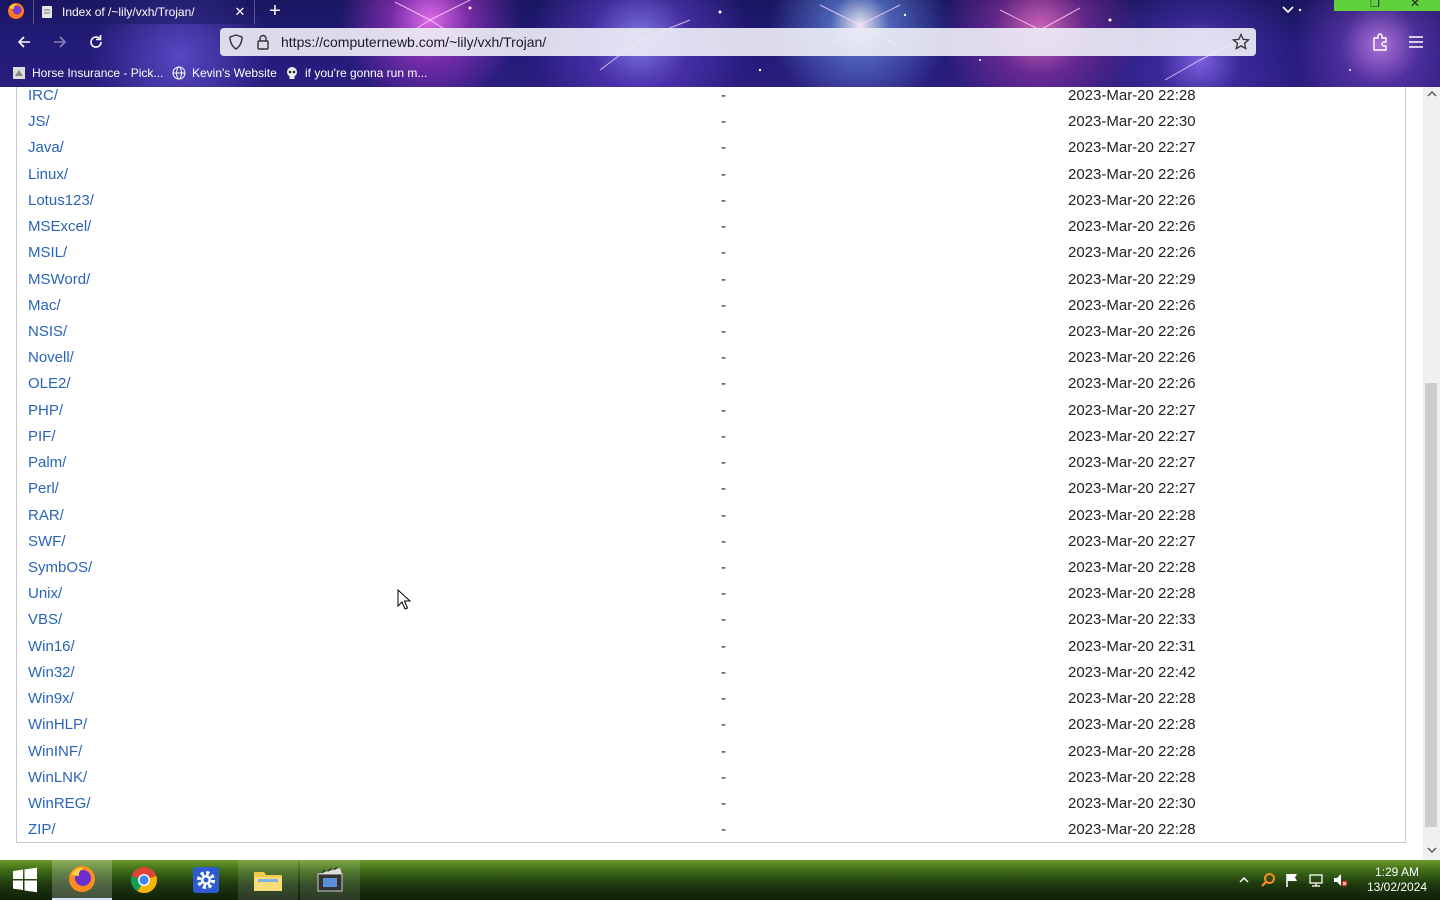 Image resolution: width=1440 pixels, height=900 pixels. I want to click on close-window-icon: ✕, so click(1415, 5).